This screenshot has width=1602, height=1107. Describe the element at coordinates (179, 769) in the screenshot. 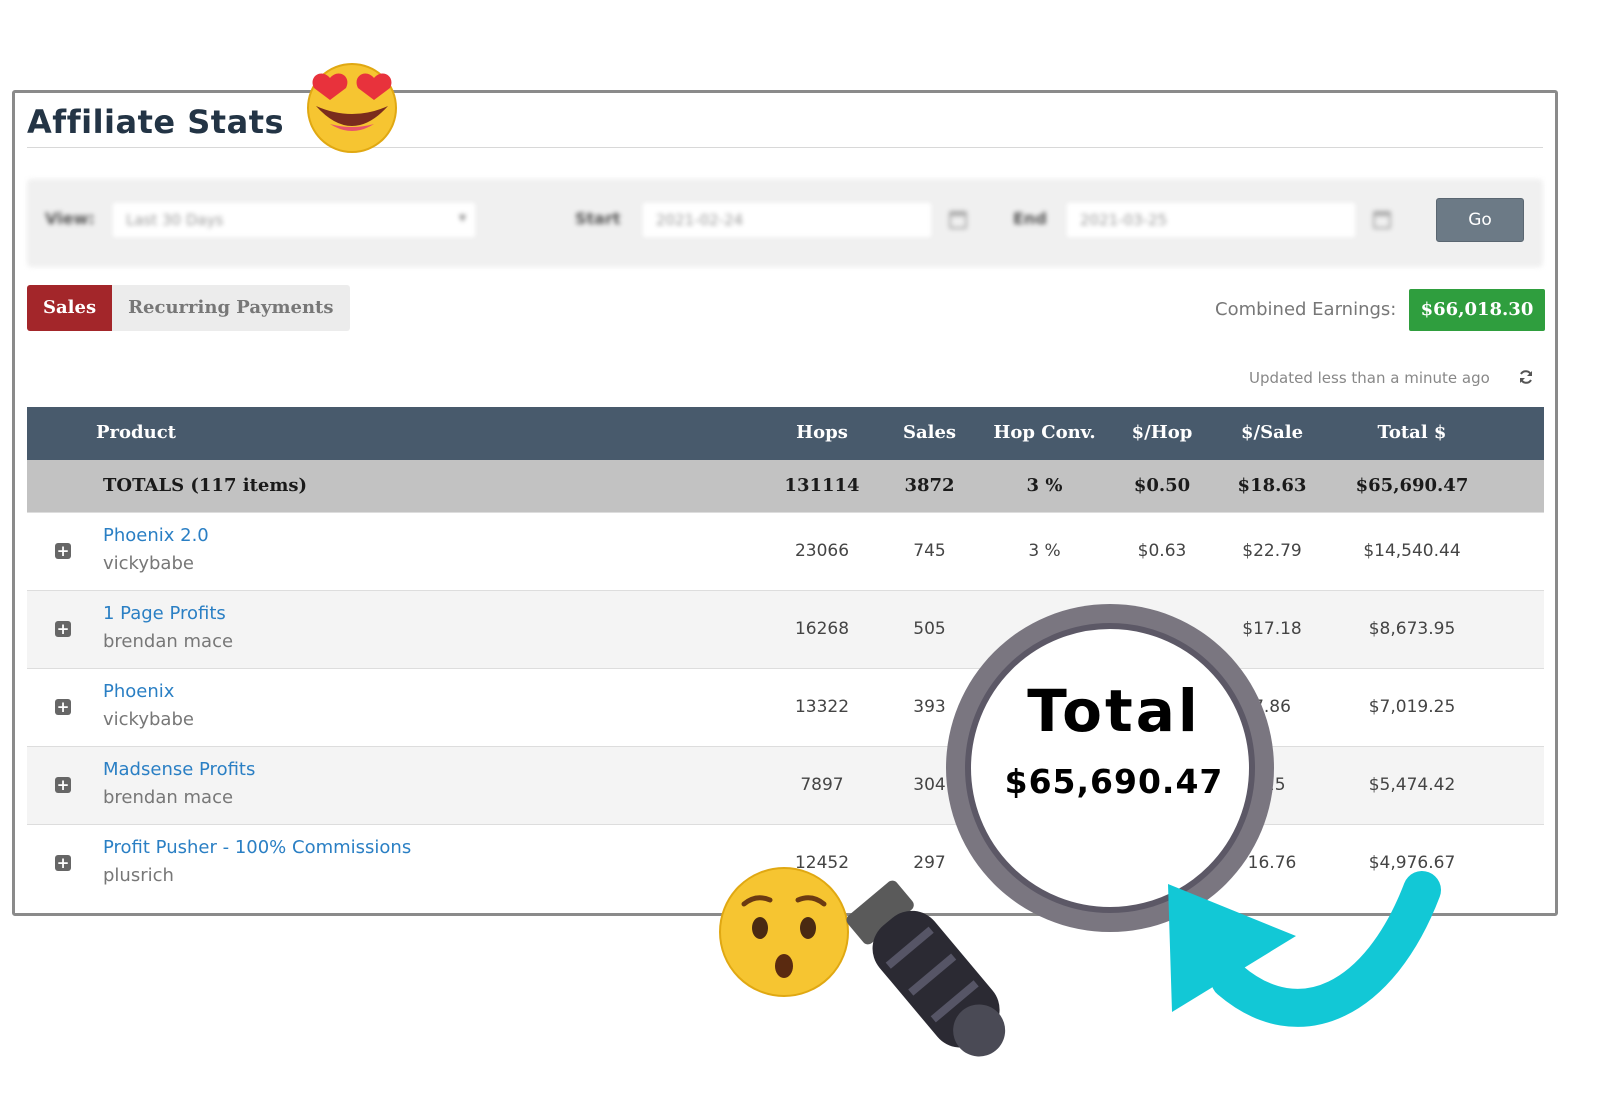

I see `product-link: Madsense Profits` at that location.